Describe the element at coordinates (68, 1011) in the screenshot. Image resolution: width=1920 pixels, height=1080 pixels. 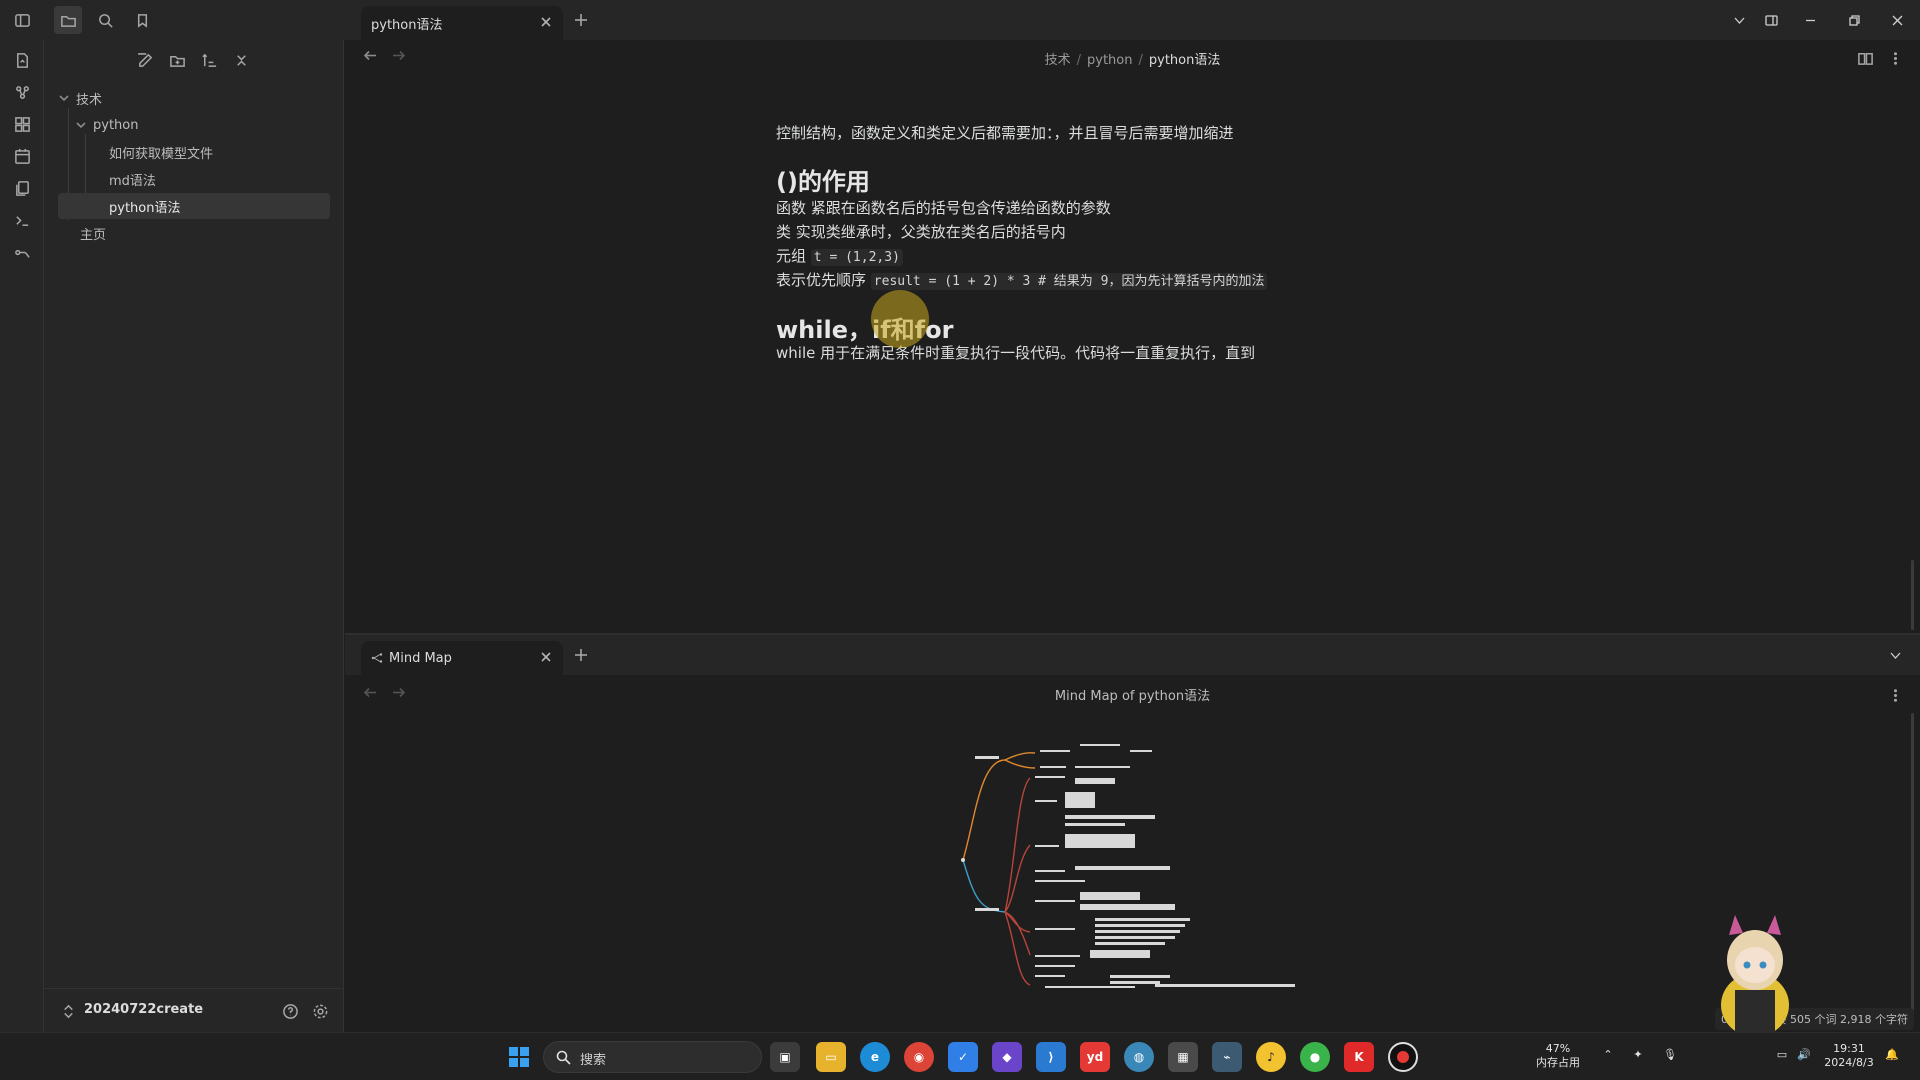
I see `vault-switch-icon` at that location.